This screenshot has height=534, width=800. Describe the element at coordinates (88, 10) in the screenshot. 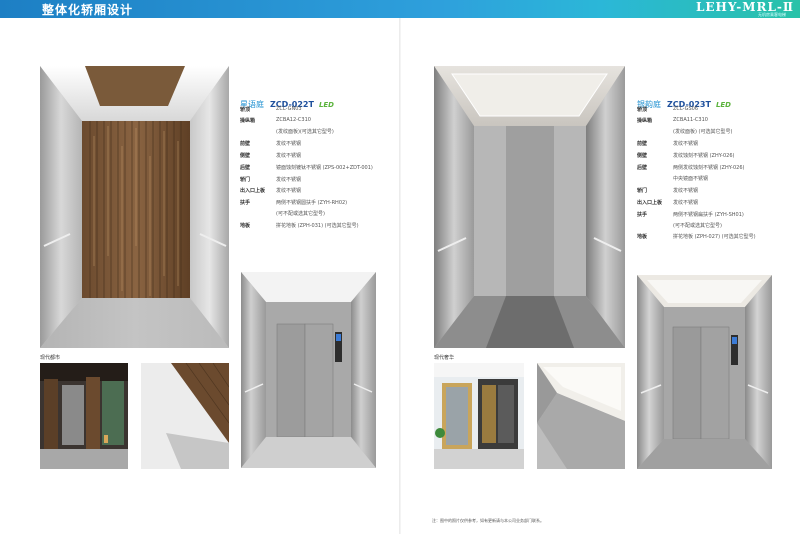

I see `page-title: 整体化轿厢设计` at that location.